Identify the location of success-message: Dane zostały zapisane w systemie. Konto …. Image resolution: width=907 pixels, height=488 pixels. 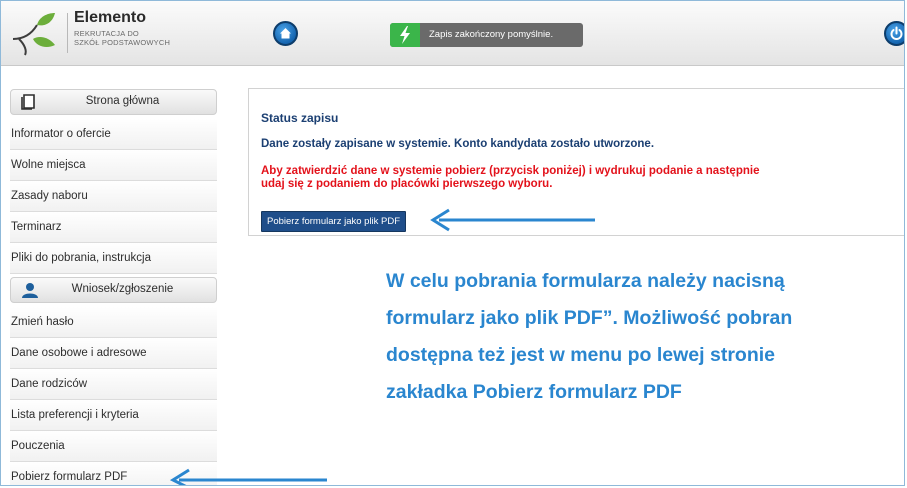
(458, 144).